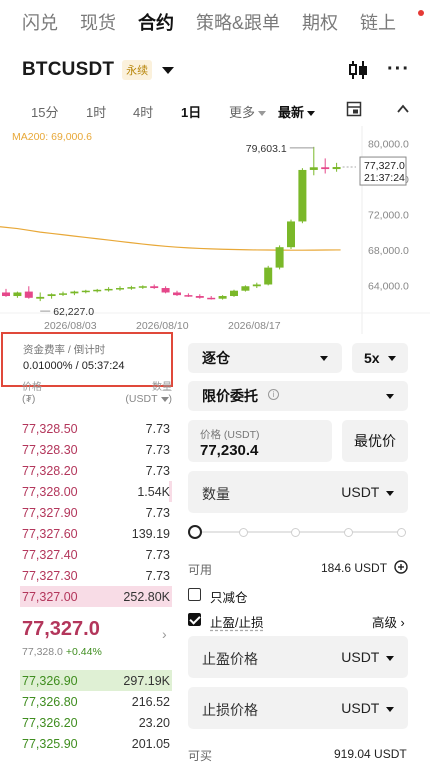 The height and width of the screenshot is (762, 430). What do you see at coordinates (194, 619) in the screenshot?
I see `tpsl-checkbox` at bounding box center [194, 619].